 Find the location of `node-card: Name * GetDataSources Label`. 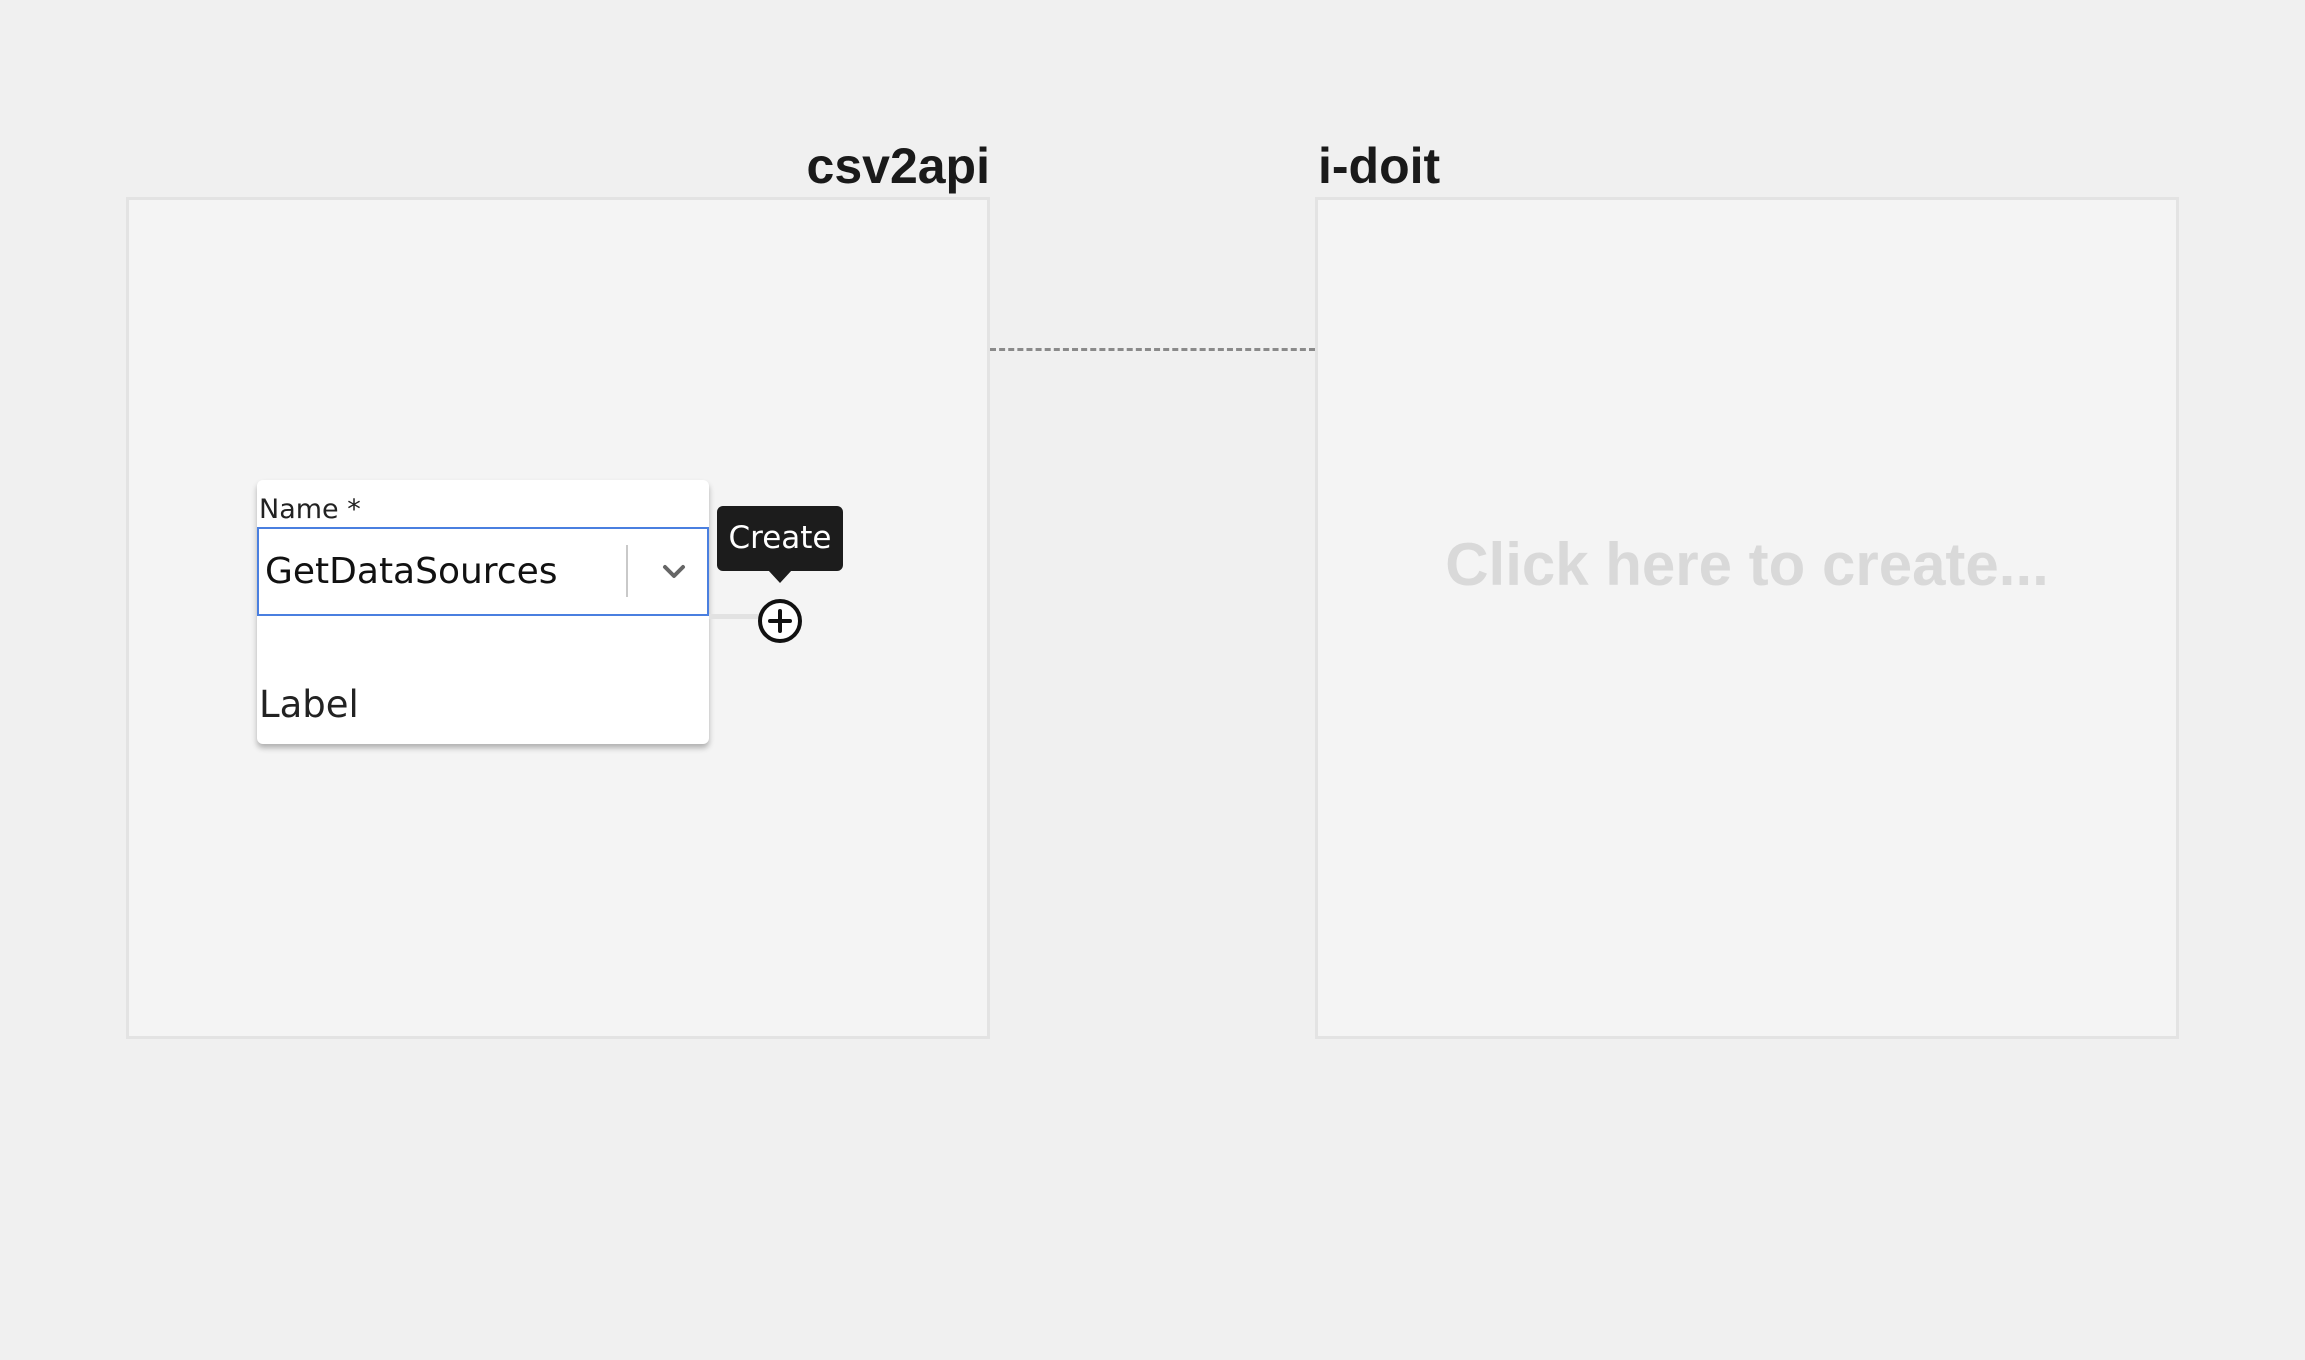

node-card: Name * GetDataSources Label is located at coordinates (483, 612).